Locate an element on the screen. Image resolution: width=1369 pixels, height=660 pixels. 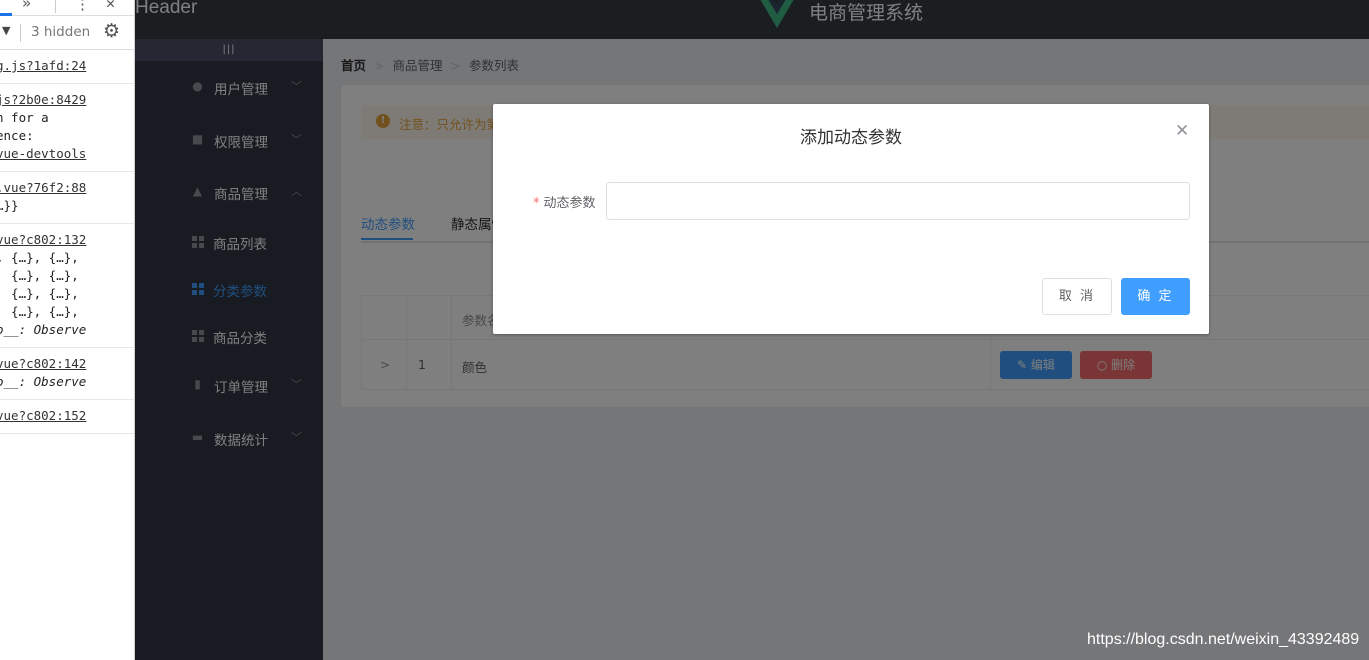
source-link: vue-devtools is located at coordinates (65, 154).